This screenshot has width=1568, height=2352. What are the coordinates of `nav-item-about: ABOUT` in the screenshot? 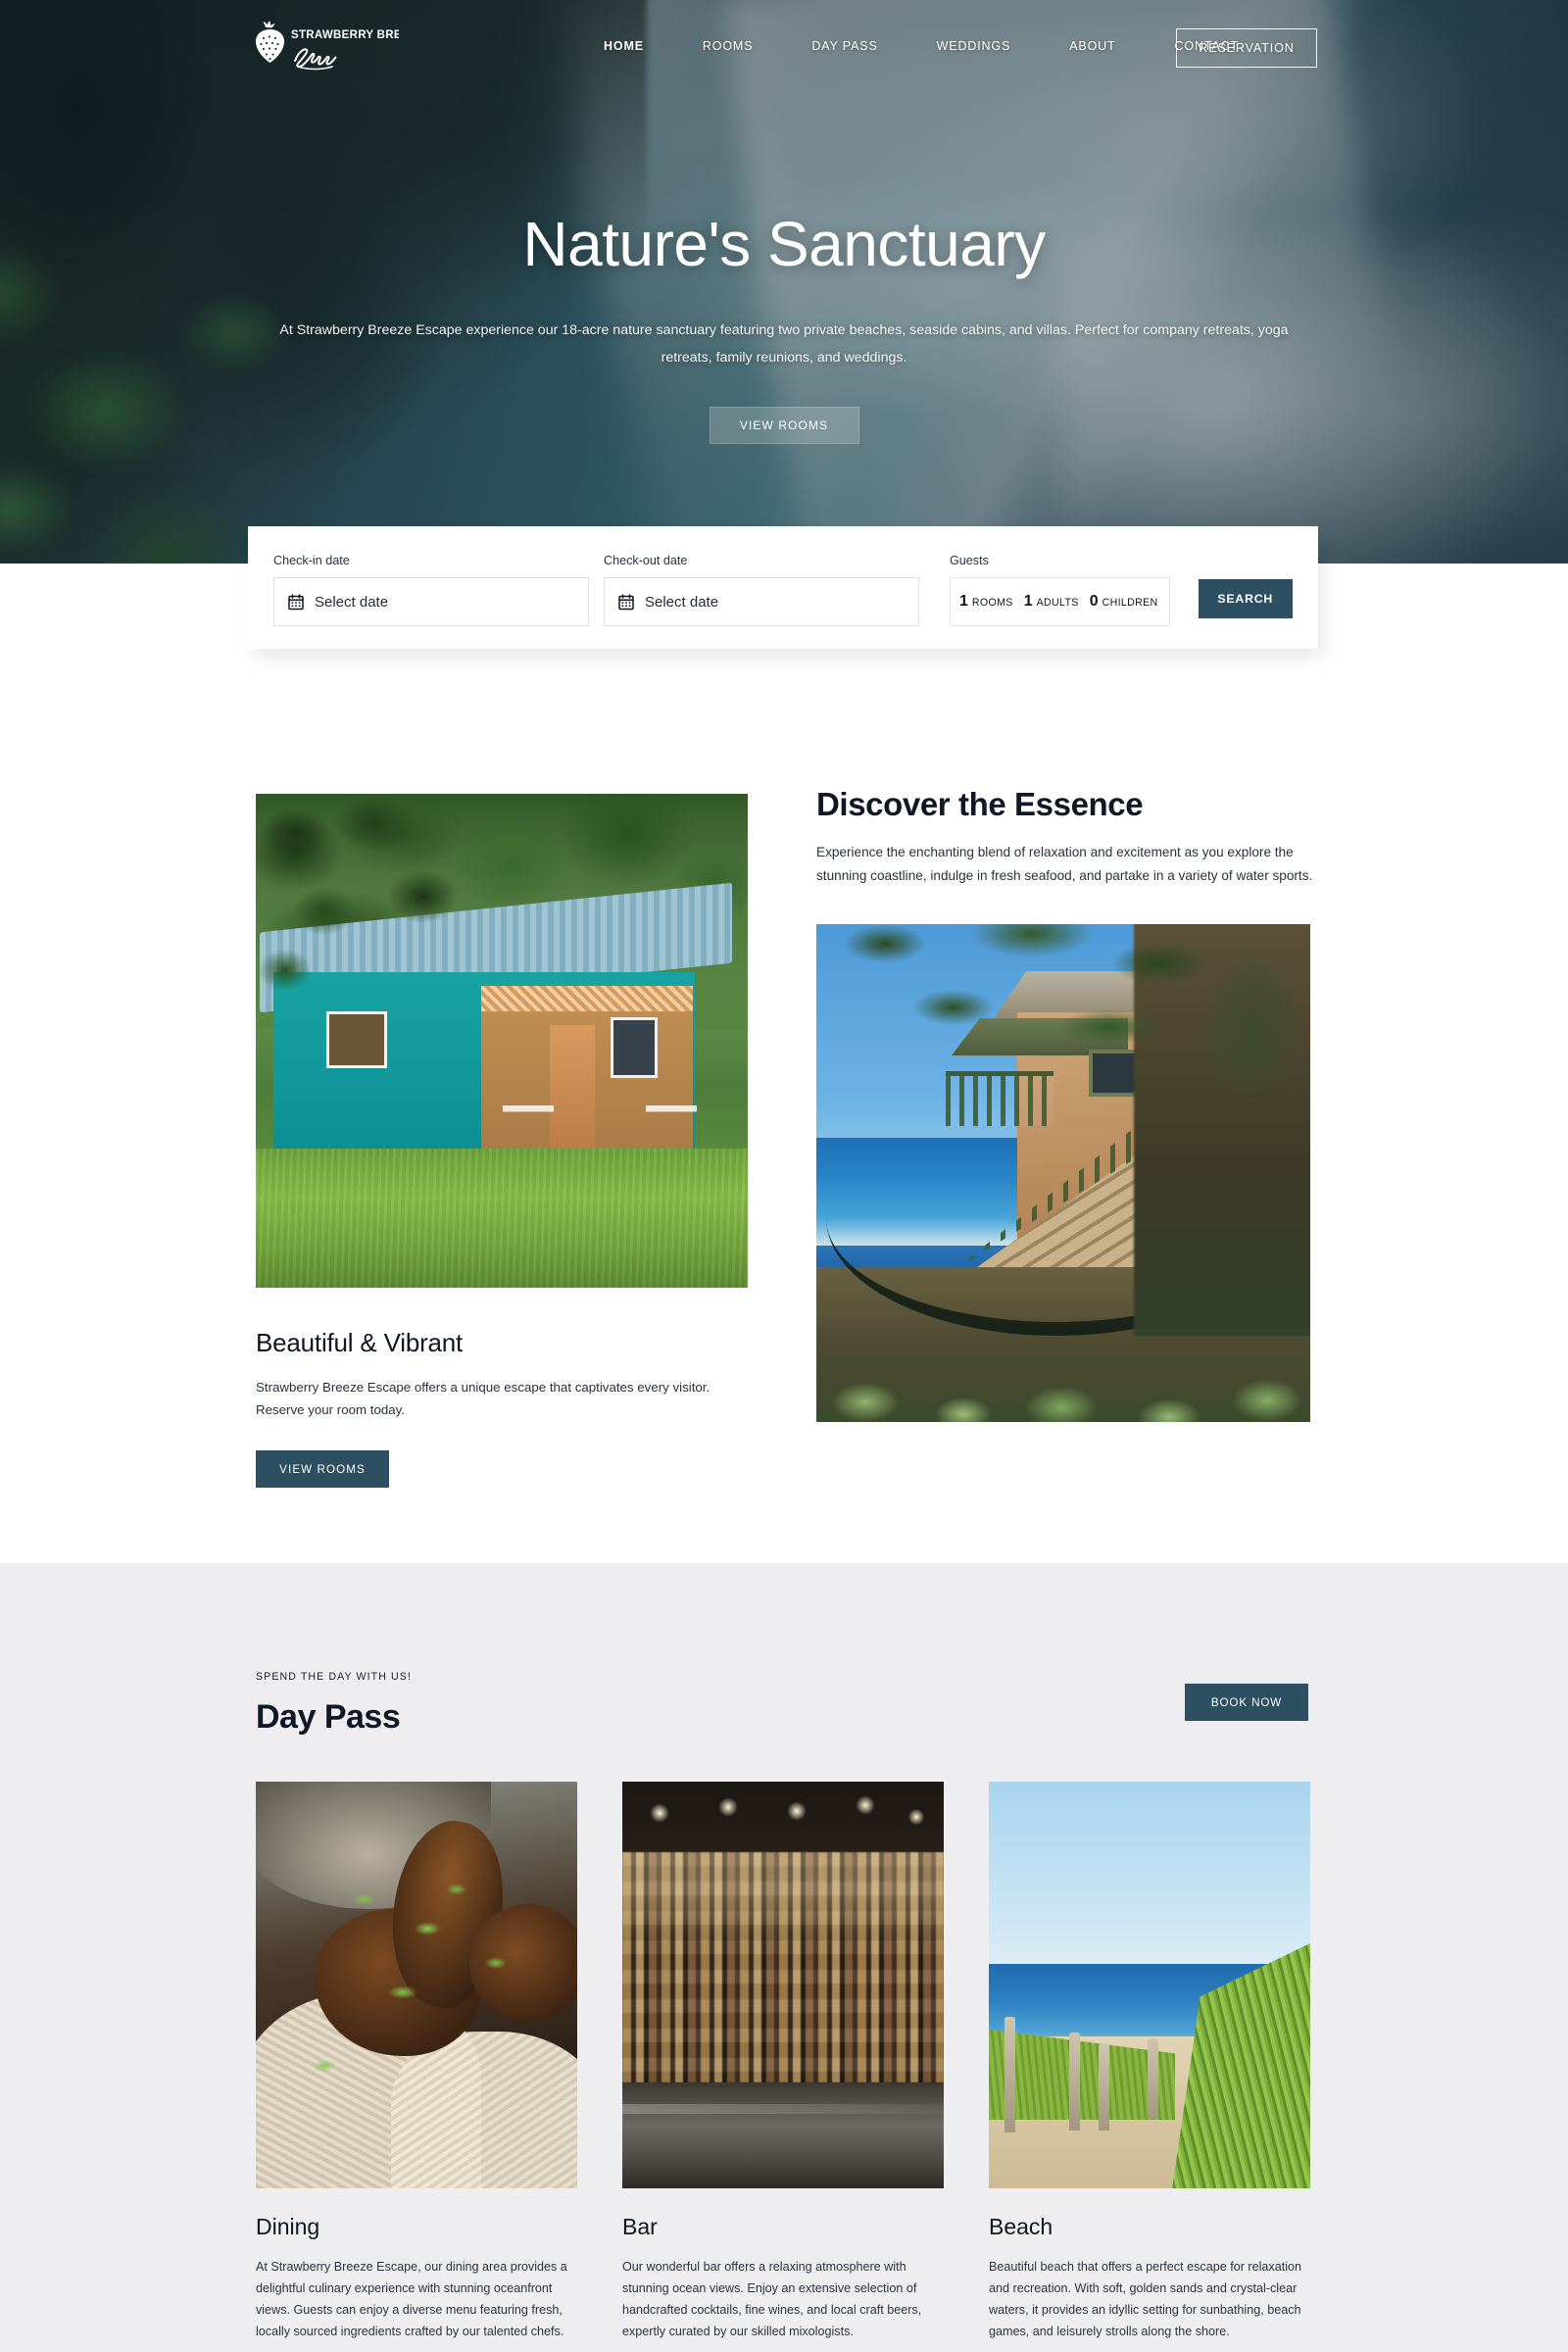 It's located at (1092, 46).